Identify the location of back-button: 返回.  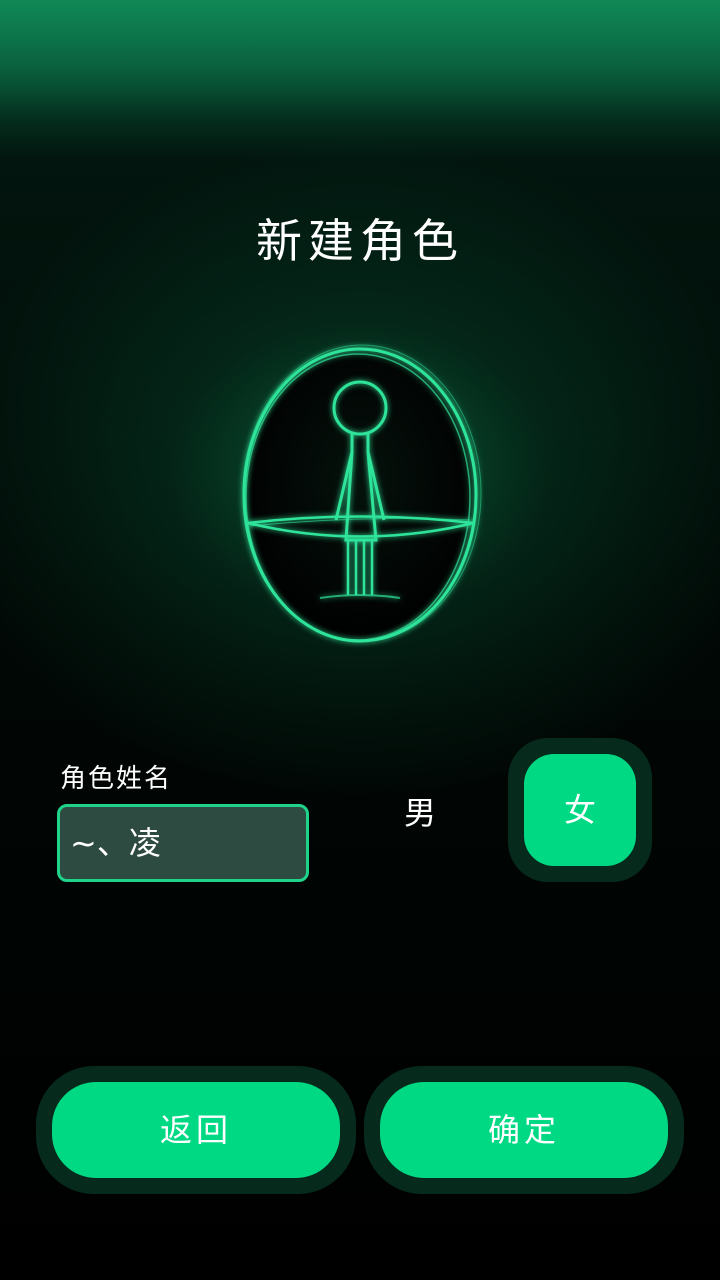
(196, 1130).